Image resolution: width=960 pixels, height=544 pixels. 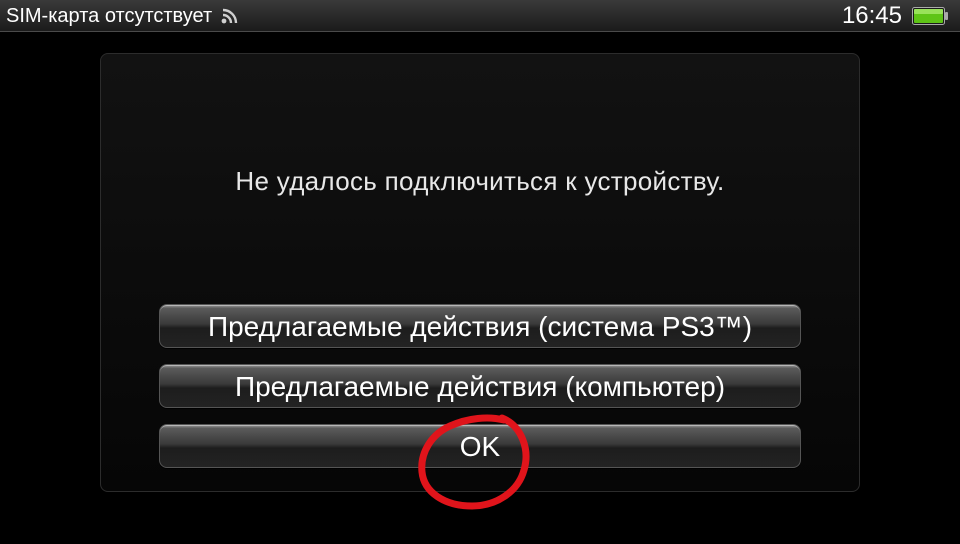 What do you see at coordinates (480, 386) in the screenshot?
I see `suggested-actions-computer-button: Предлагаемые действия (компьютер)` at bounding box center [480, 386].